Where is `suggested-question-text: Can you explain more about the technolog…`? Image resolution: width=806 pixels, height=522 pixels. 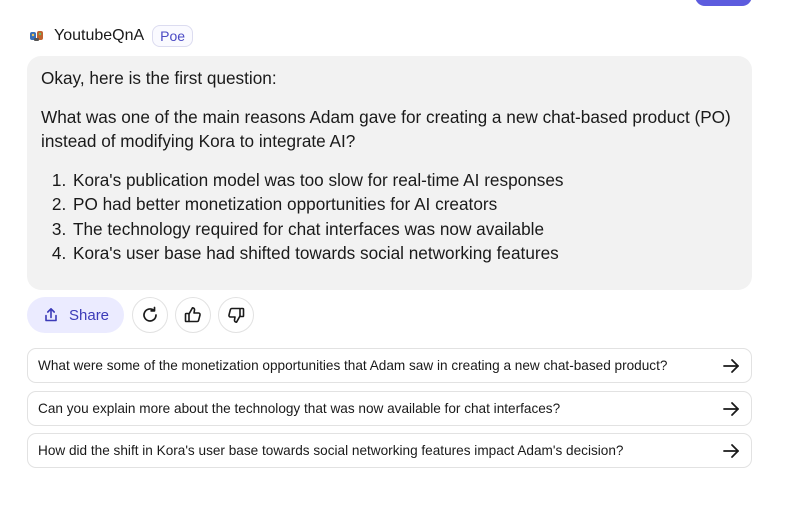 suggested-question-text: Can you explain more about the technolog… is located at coordinates (299, 408).